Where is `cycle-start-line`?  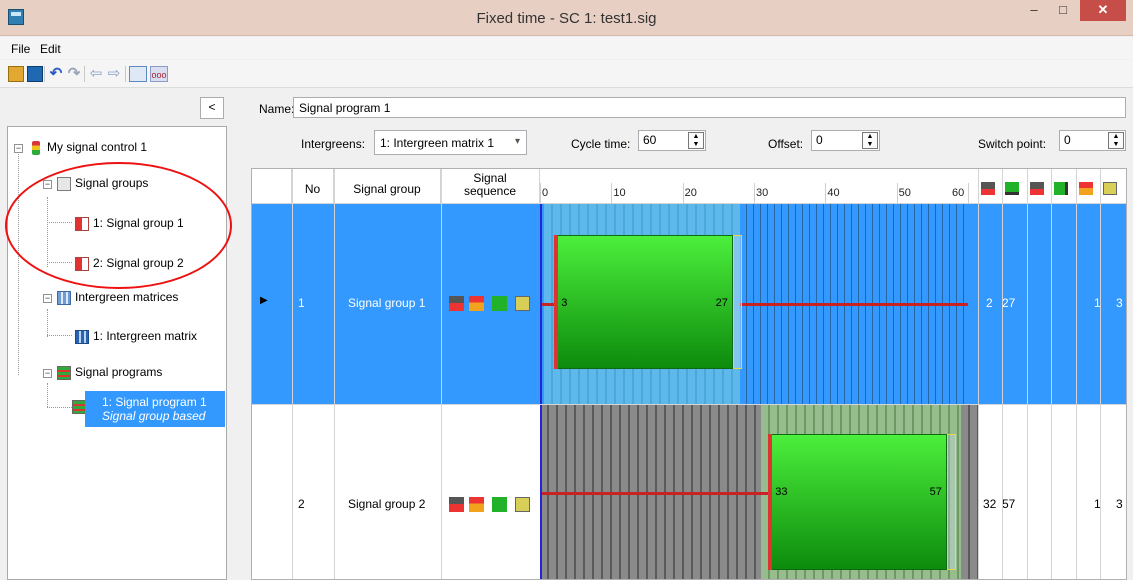 cycle-start-line is located at coordinates (541, 391).